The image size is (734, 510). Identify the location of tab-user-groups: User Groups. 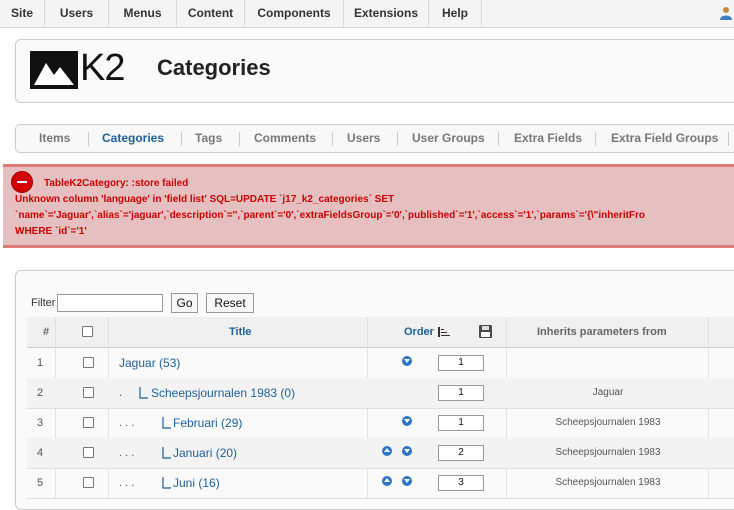
(448, 138).